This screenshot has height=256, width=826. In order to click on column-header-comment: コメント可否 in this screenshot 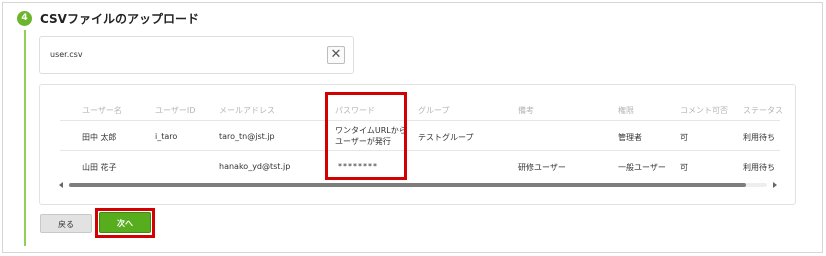, I will do `click(704, 110)`.